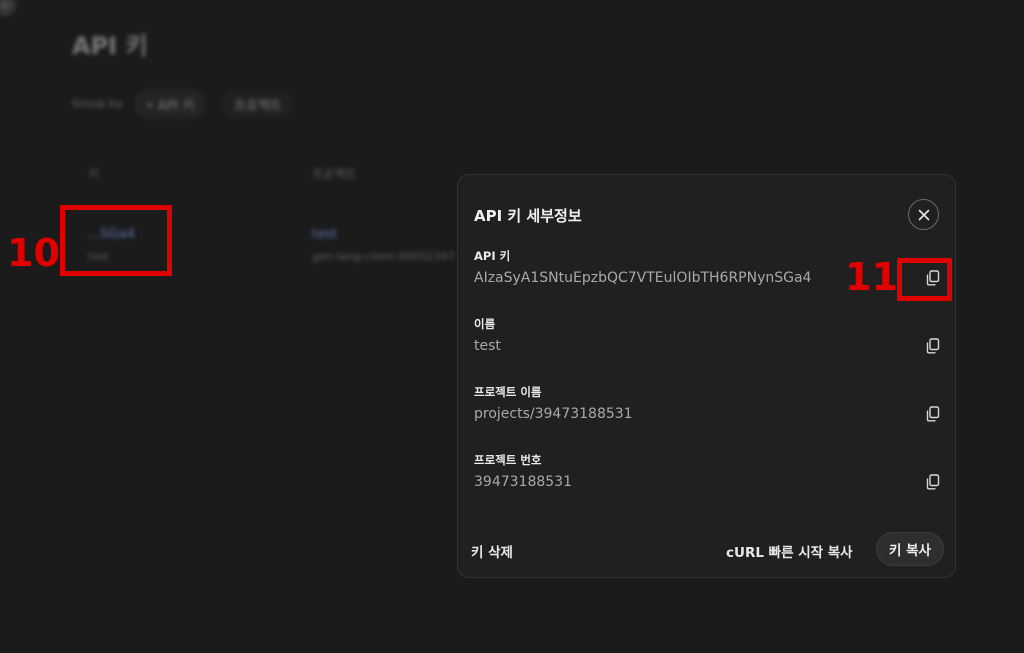 This screenshot has width=1024, height=653. What do you see at coordinates (8, 8) in the screenshot?
I see `corner-badge: ID` at bounding box center [8, 8].